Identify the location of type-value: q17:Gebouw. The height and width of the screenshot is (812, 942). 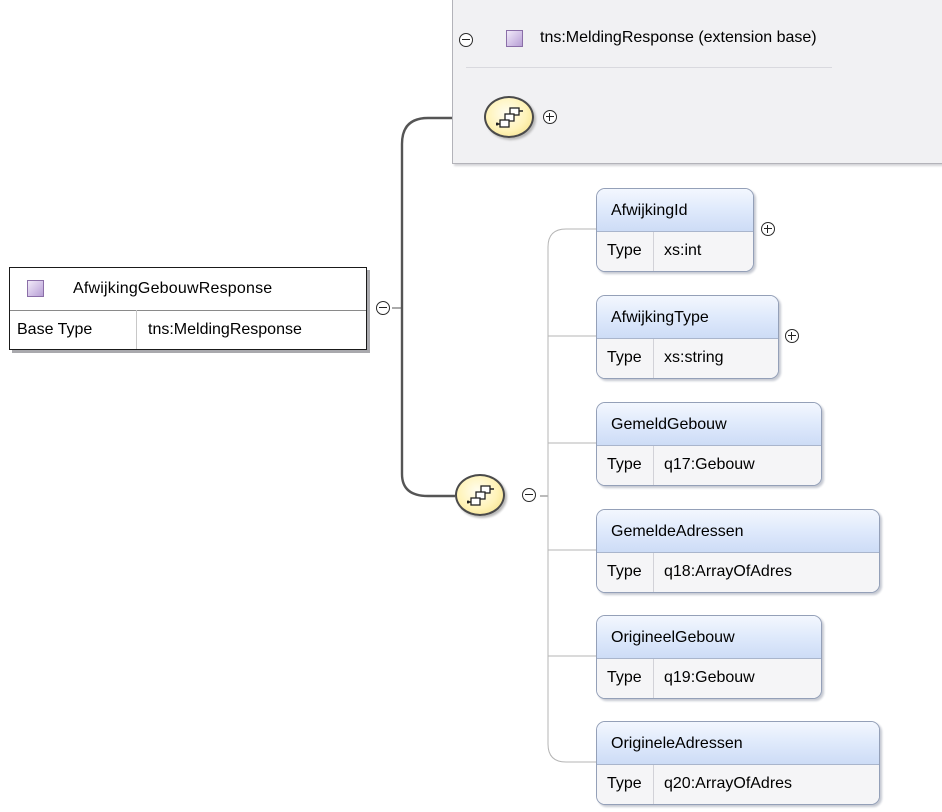
(709, 464).